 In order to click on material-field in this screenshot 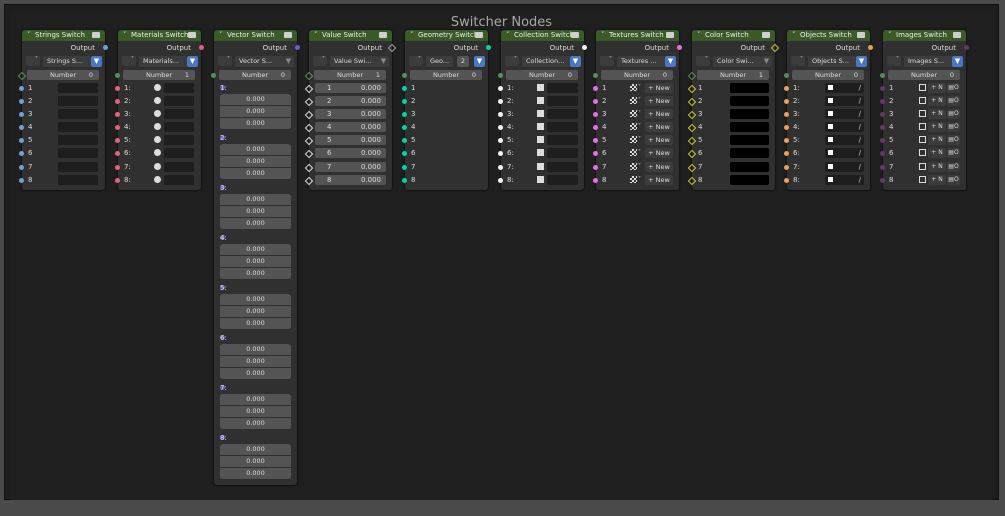, I will do `click(179, 114)`.